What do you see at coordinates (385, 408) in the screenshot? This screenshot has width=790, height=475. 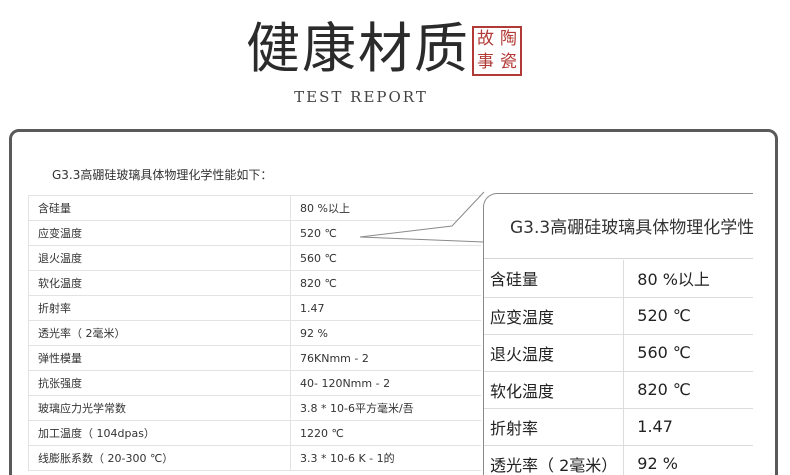 I see `property-value: 3.8 * 10-6平方毫米/吾` at bounding box center [385, 408].